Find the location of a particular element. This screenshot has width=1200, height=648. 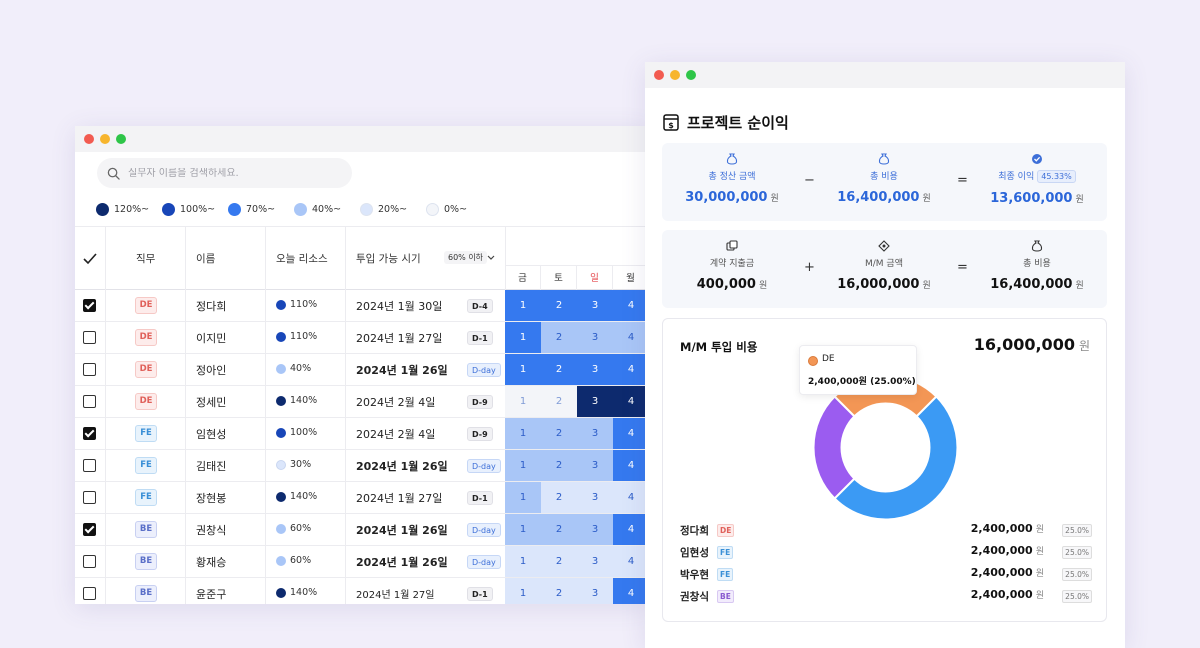

header-role: 직무 is located at coordinates (146, 259).